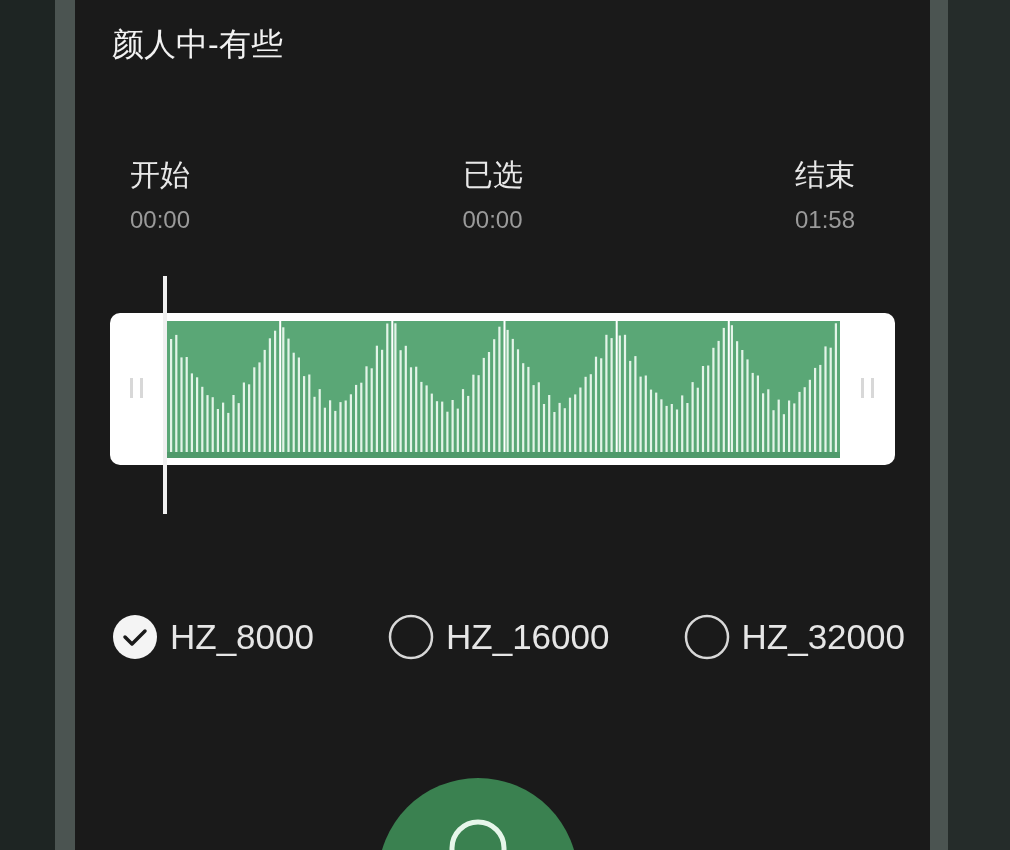  What do you see at coordinates (492, 175) in the screenshot?
I see `time-label: 已选` at bounding box center [492, 175].